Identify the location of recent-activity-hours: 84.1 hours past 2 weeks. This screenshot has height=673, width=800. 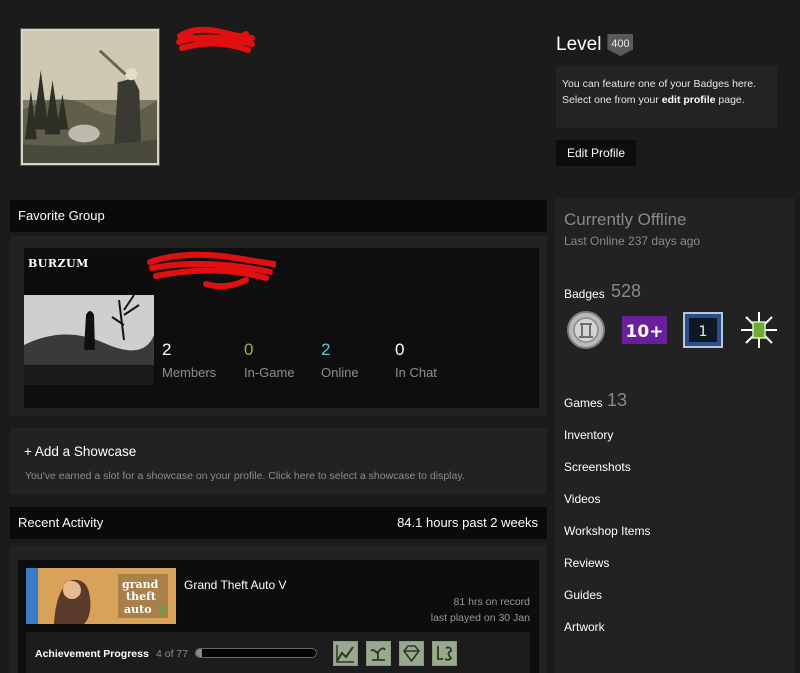
(467, 522).